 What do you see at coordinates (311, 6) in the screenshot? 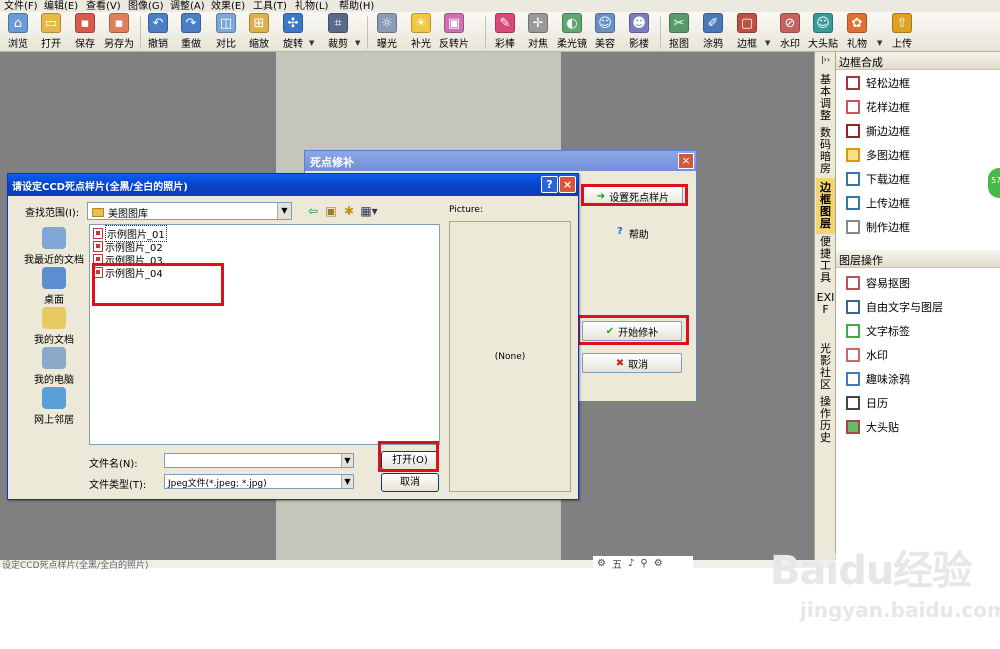
I see `menu-gift: 礼物(L)` at bounding box center [311, 6].